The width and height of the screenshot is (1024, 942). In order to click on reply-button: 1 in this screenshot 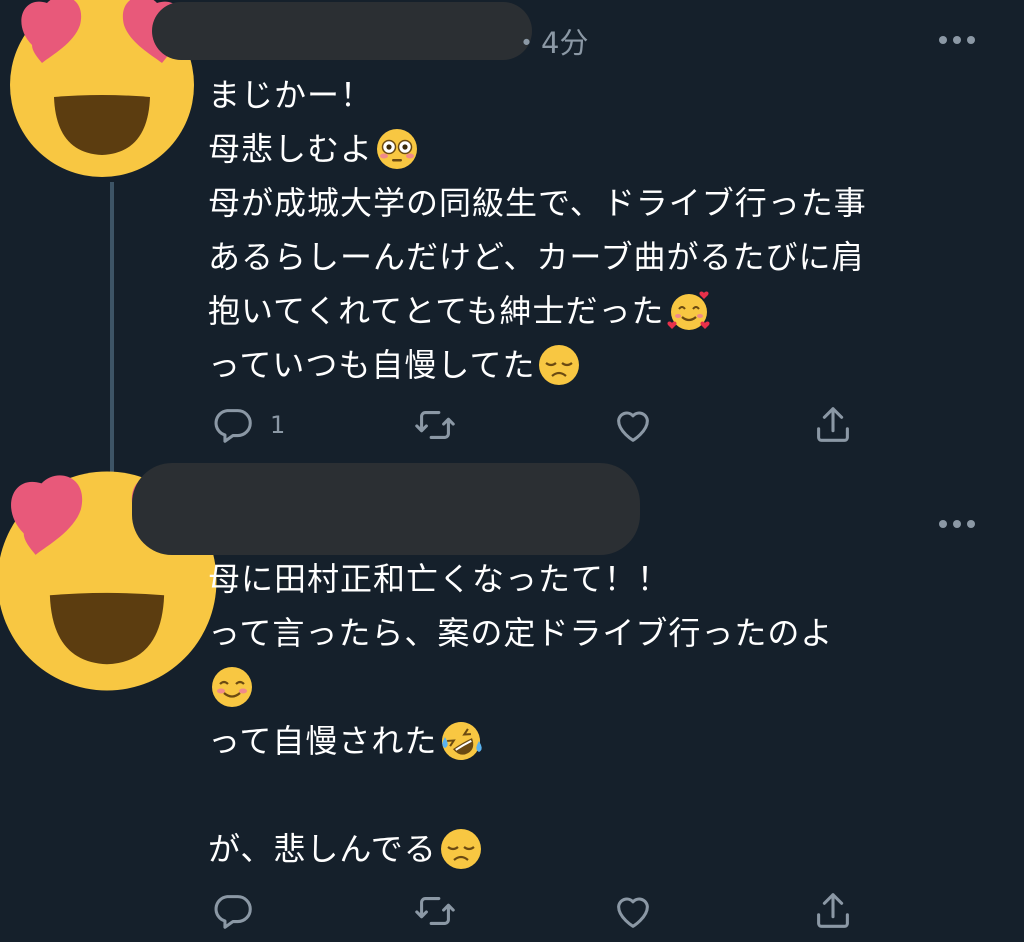, I will do `click(247, 425)`.